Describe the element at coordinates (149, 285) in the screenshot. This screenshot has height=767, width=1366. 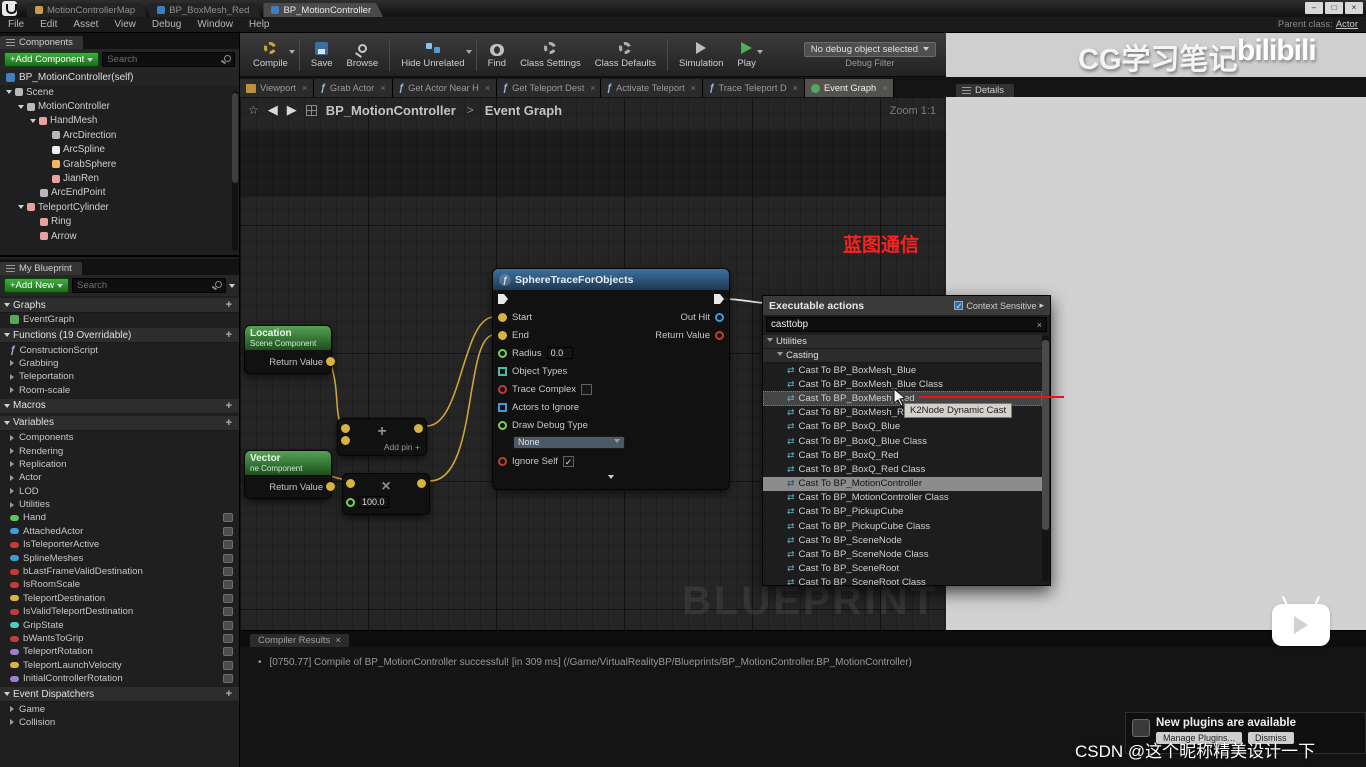
I see `myblueprint-search-input: Search` at that location.